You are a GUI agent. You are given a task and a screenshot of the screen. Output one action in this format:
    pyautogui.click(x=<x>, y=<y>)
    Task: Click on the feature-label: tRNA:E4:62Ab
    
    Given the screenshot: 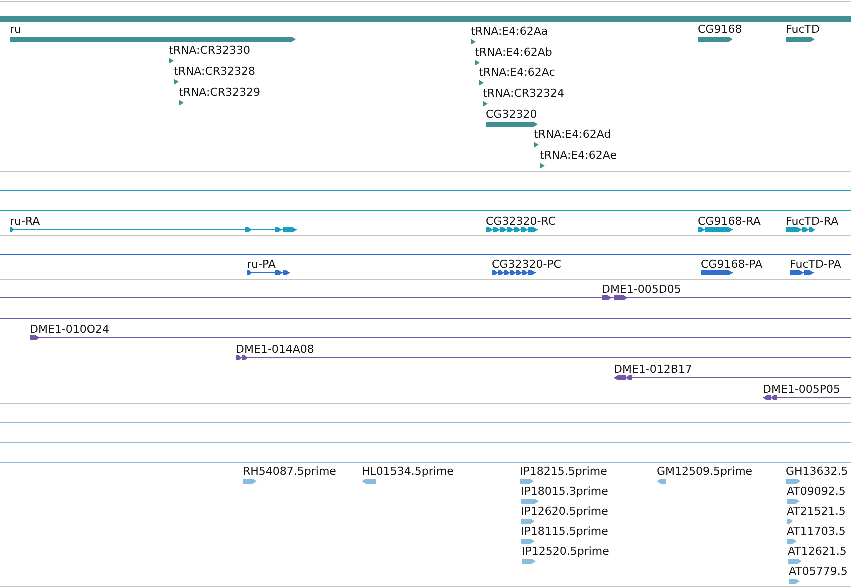 What is the action you would take?
    pyautogui.click(x=513, y=52)
    